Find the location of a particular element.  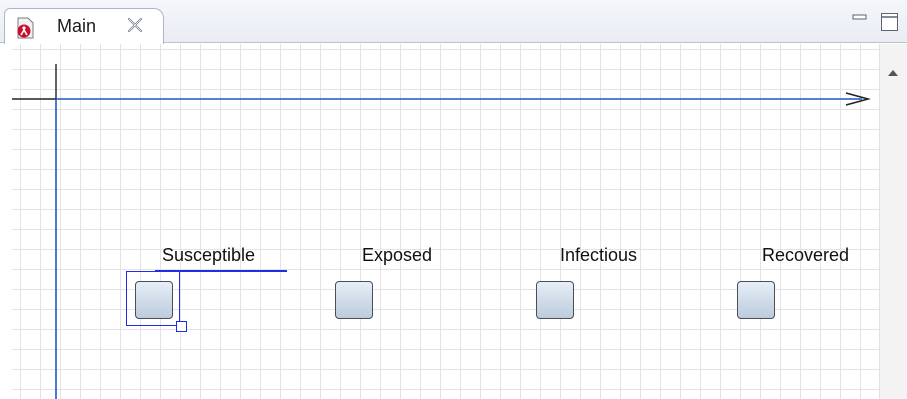

stock-susceptible is located at coordinates (154, 300).